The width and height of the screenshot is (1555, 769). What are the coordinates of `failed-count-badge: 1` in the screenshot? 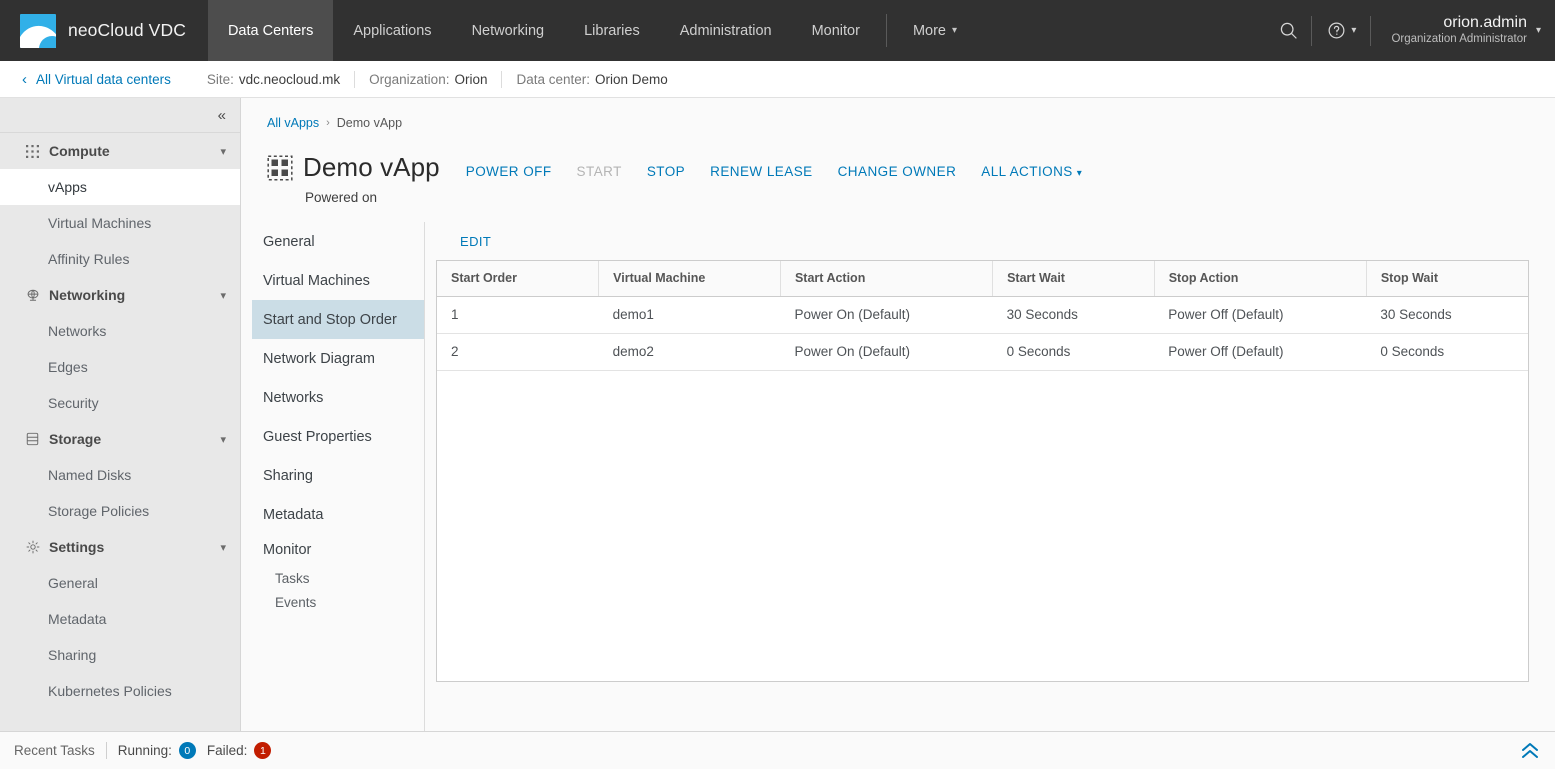 It's located at (263, 750).